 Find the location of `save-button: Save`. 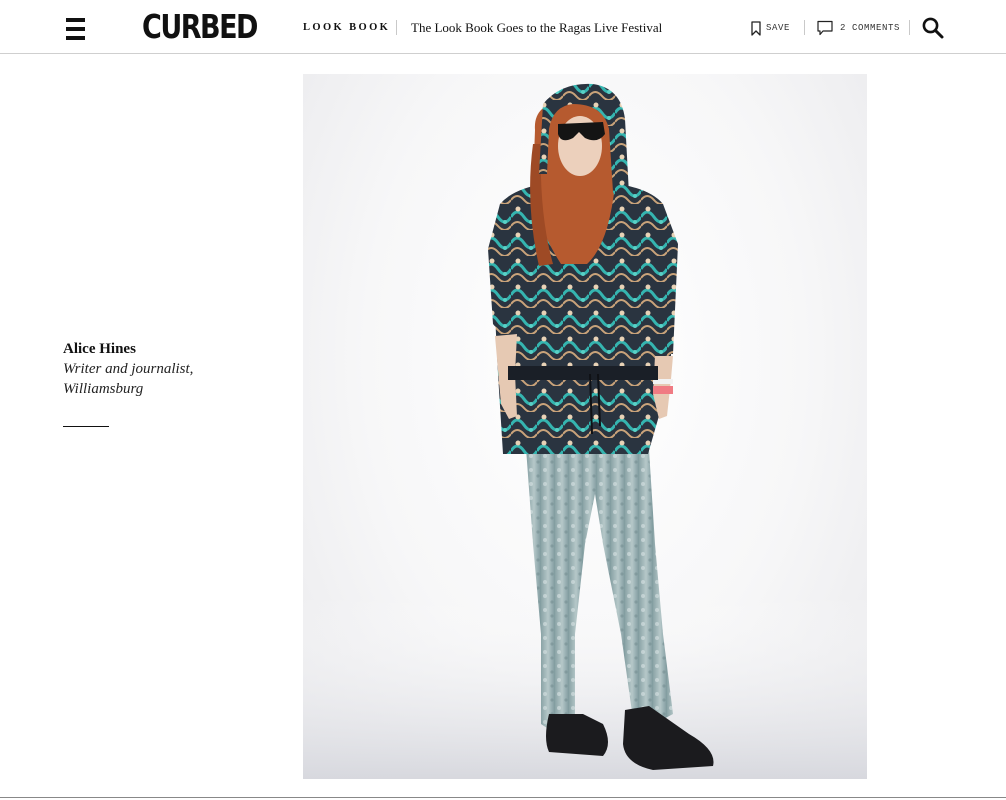

save-button: Save is located at coordinates (770, 28).